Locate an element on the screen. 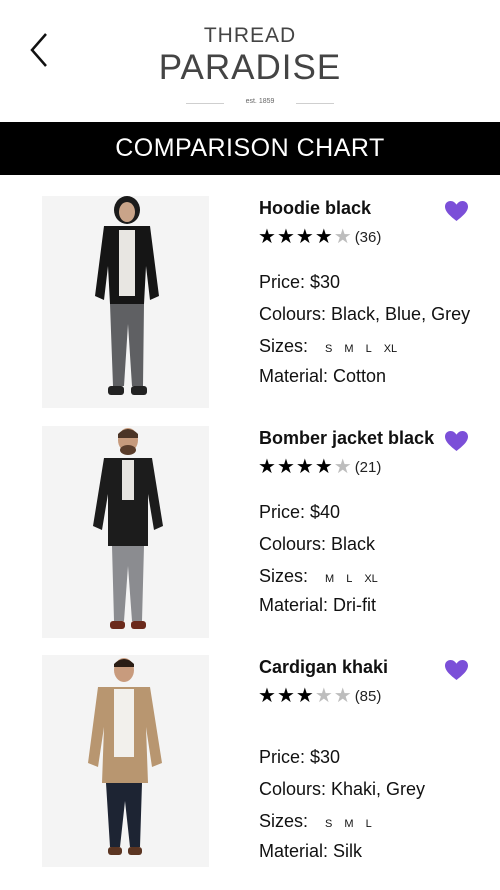 This screenshot has width=500, height=890. sizes: Sizes: SM L is located at coordinates (315, 821).